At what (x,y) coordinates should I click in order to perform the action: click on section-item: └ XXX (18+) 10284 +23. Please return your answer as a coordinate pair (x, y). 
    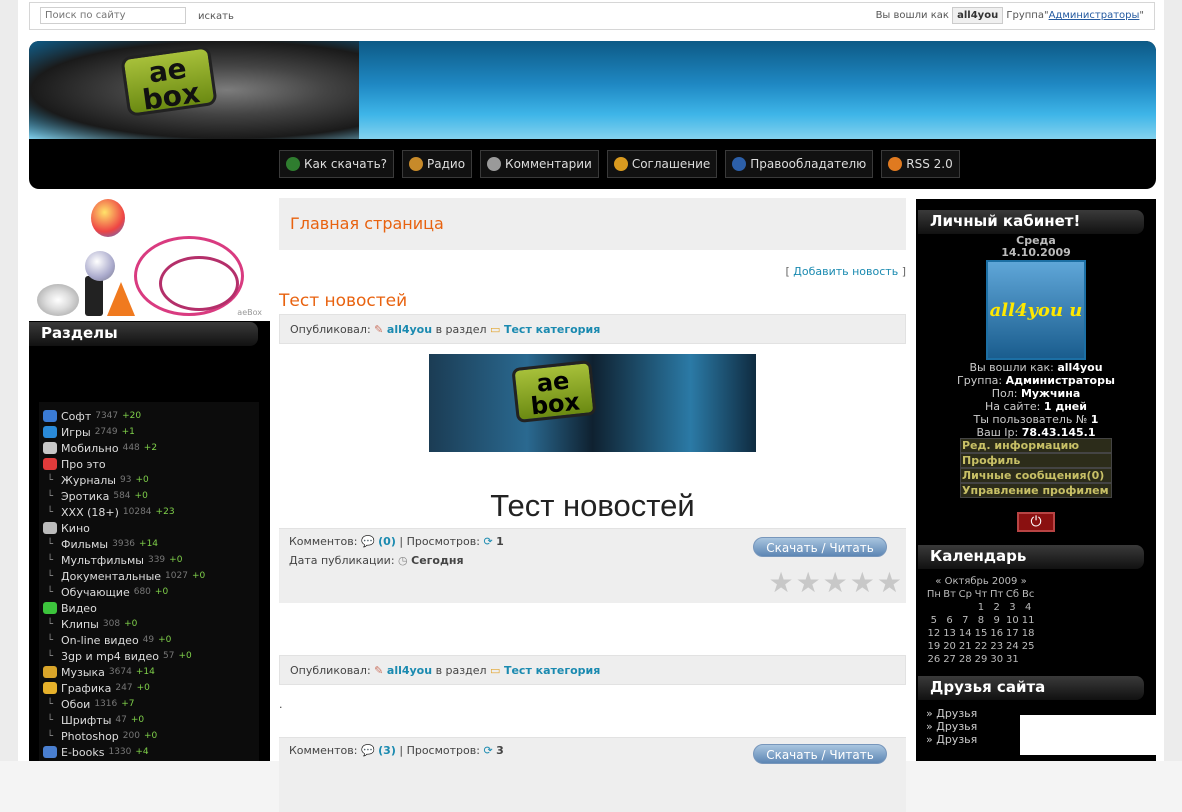
    Looking at the image, I should click on (149, 512).